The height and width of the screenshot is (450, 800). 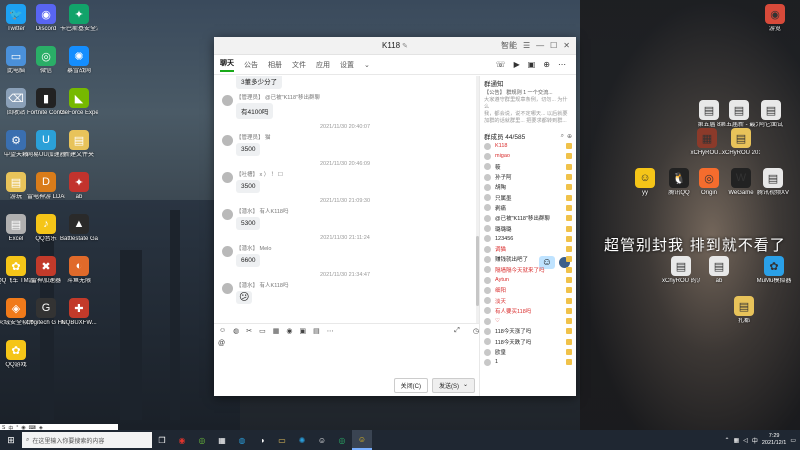 I want to click on tab-apps: 应用, so click(x=323, y=65).